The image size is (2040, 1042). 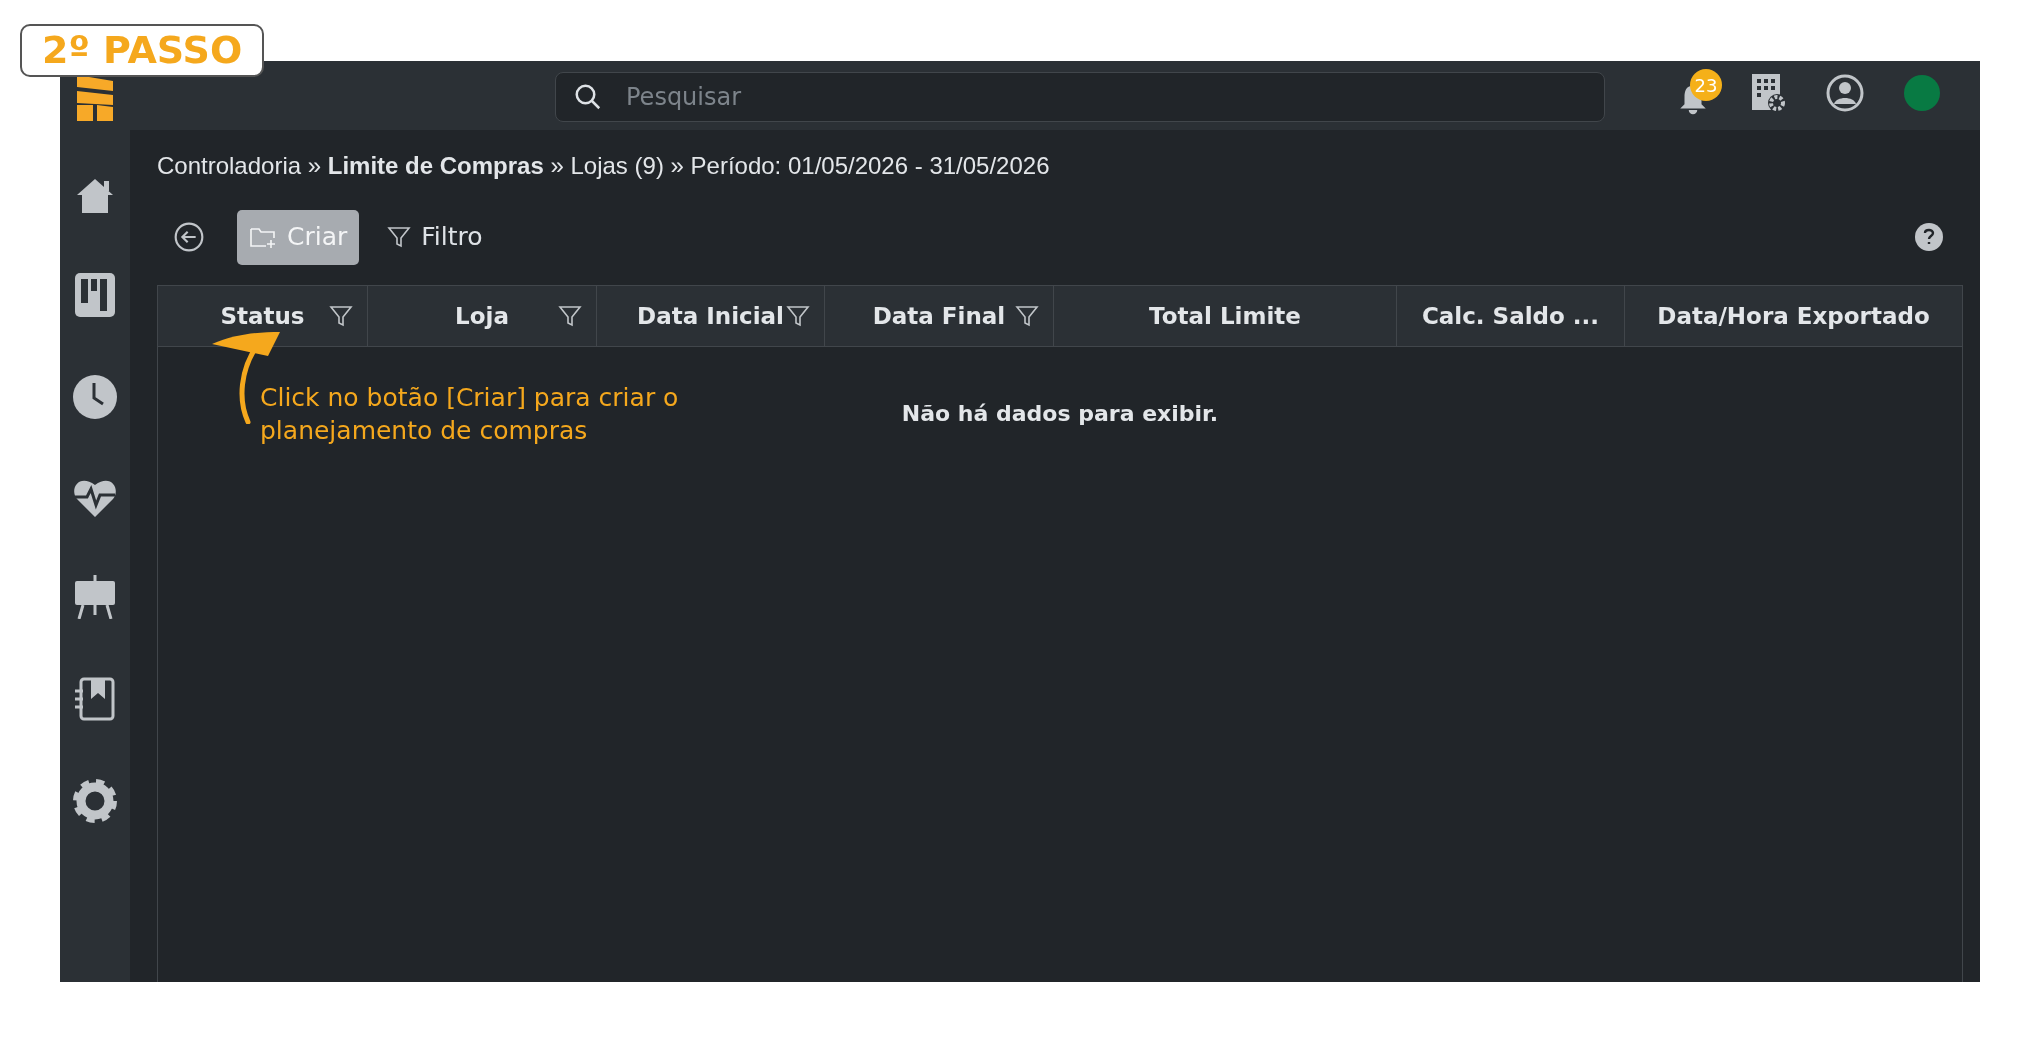 I want to click on notebook-icon, so click(x=95, y=699).